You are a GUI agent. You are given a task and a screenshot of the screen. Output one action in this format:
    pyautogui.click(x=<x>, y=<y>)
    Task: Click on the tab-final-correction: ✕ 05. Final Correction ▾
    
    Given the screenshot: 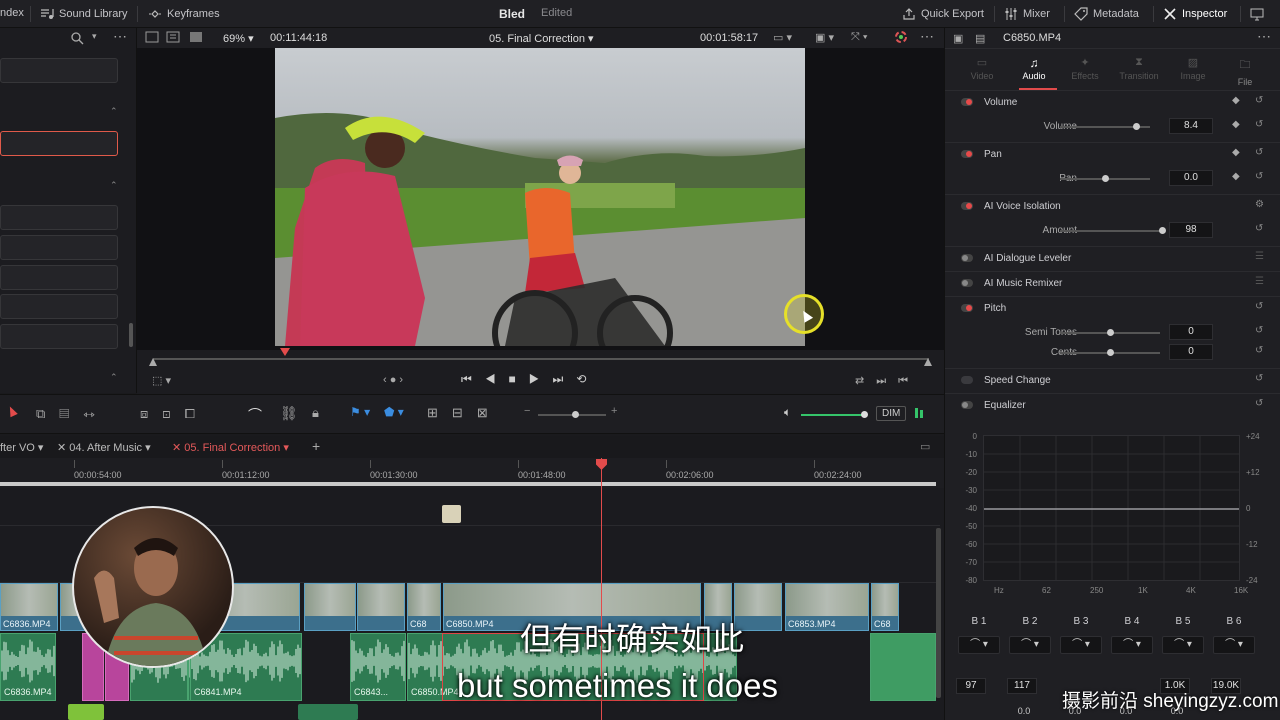 What is the action you would take?
    pyautogui.click(x=230, y=447)
    